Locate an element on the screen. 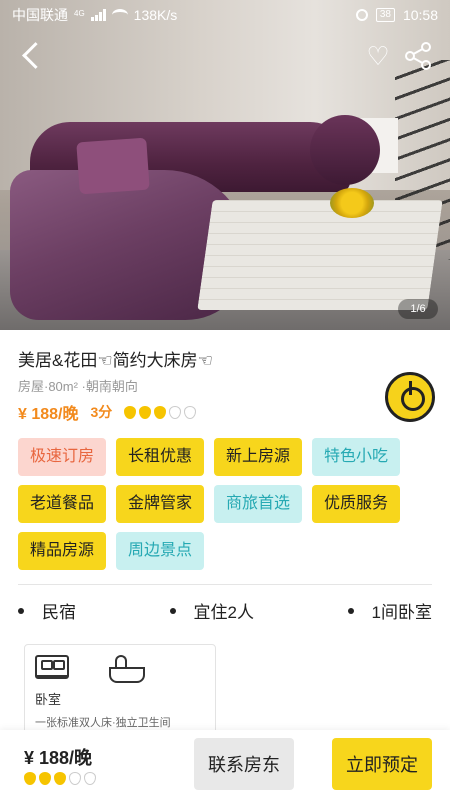 The width and height of the screenshot is (450, 800). battery-icon: 38 is located at coordinates (385, 15).